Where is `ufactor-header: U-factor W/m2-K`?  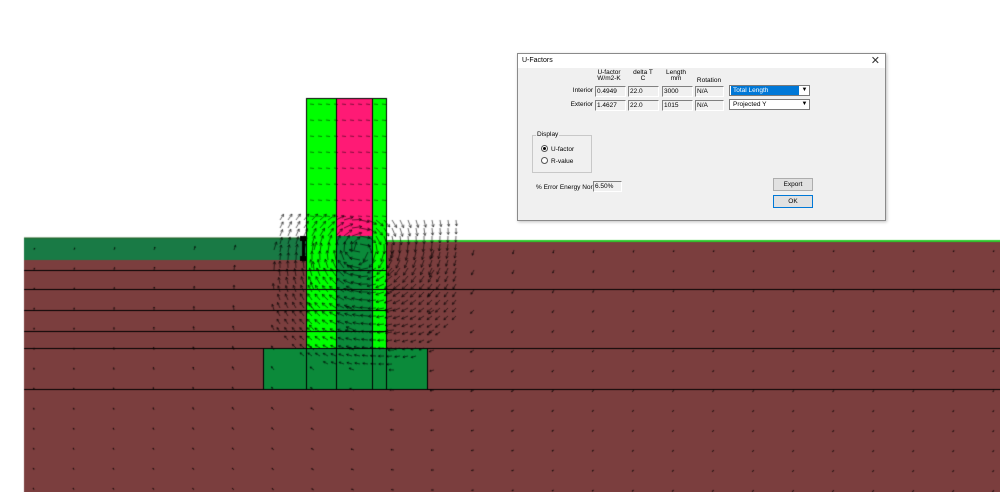
ufactor-header: U-factor W/m2-K is located at coordinates (609, 75).